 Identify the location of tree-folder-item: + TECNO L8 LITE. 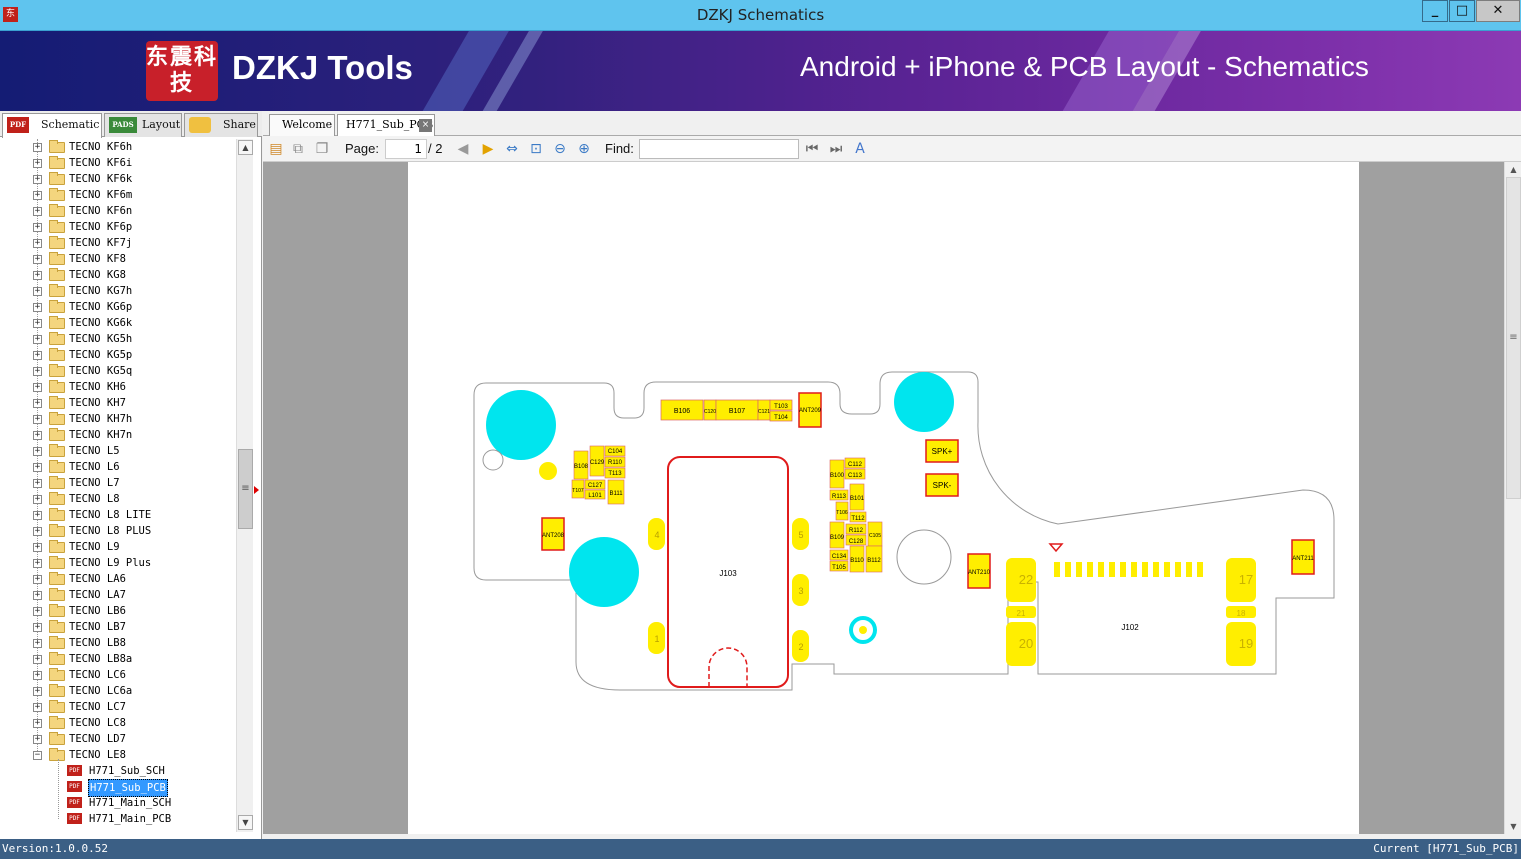
(118, 515).